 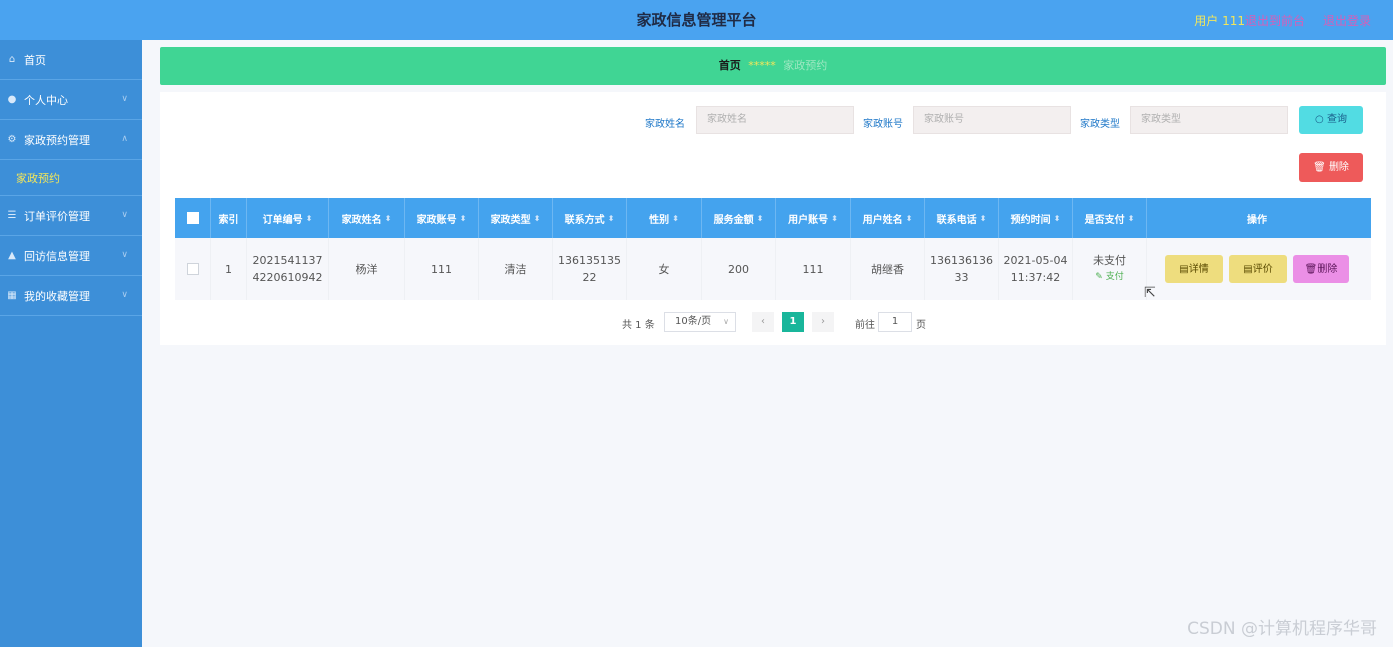 I want to click on col-account: 家政账号 ⬍, so click(x=442, y=218).